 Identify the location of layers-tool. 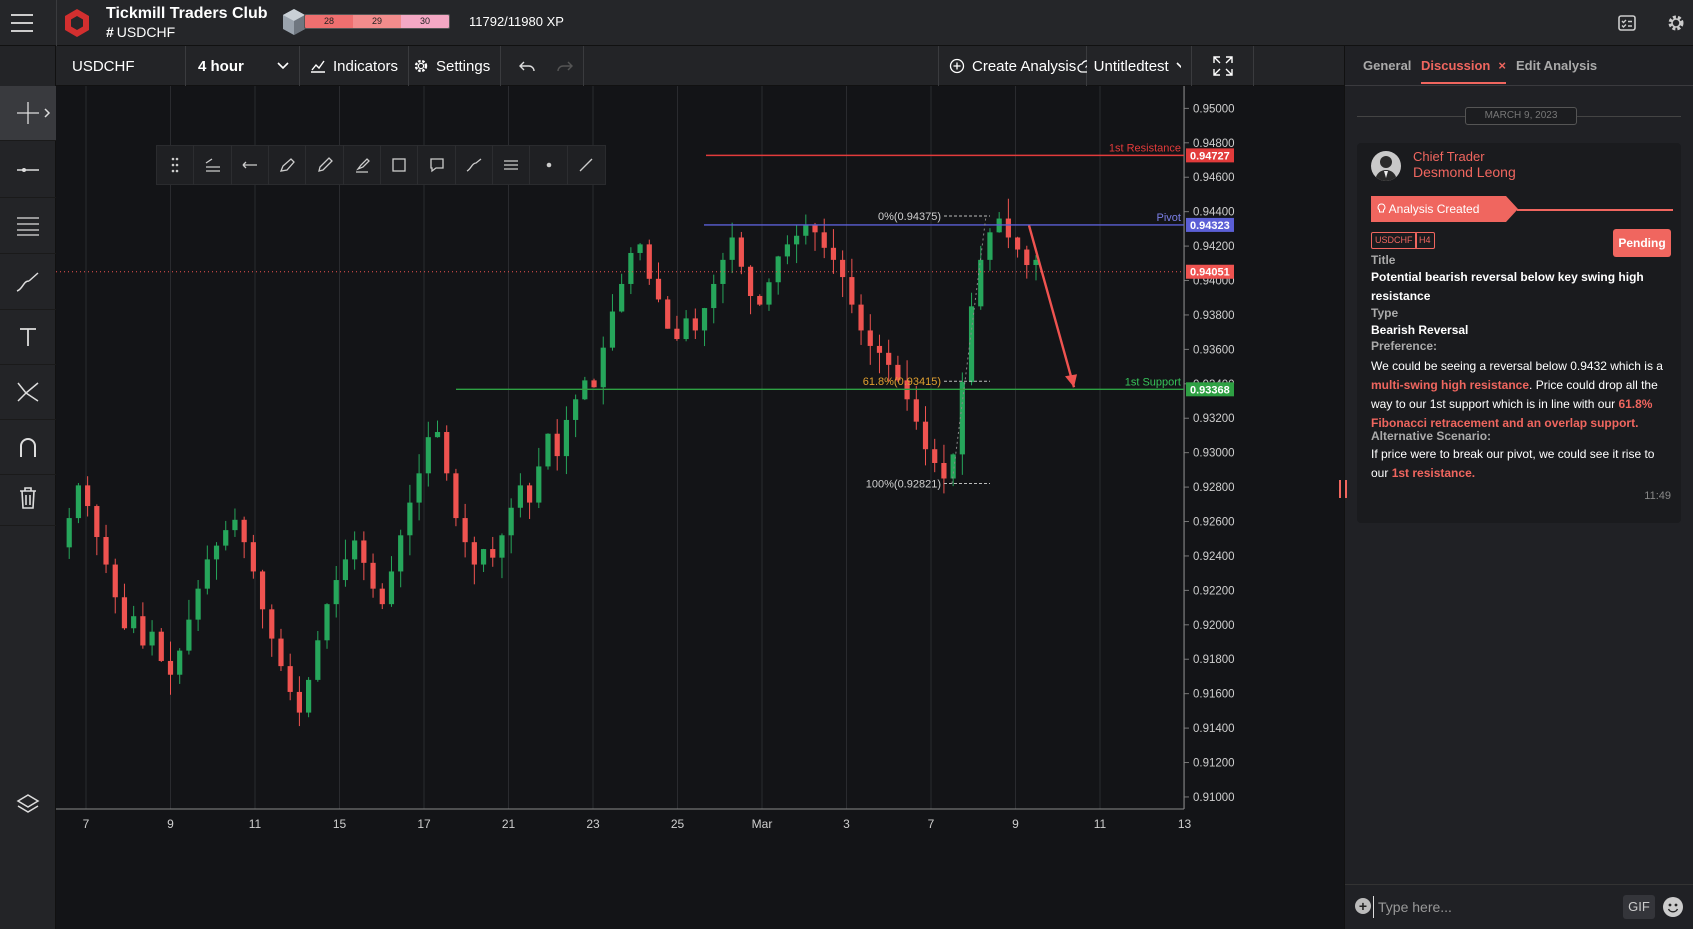
(28, 803).